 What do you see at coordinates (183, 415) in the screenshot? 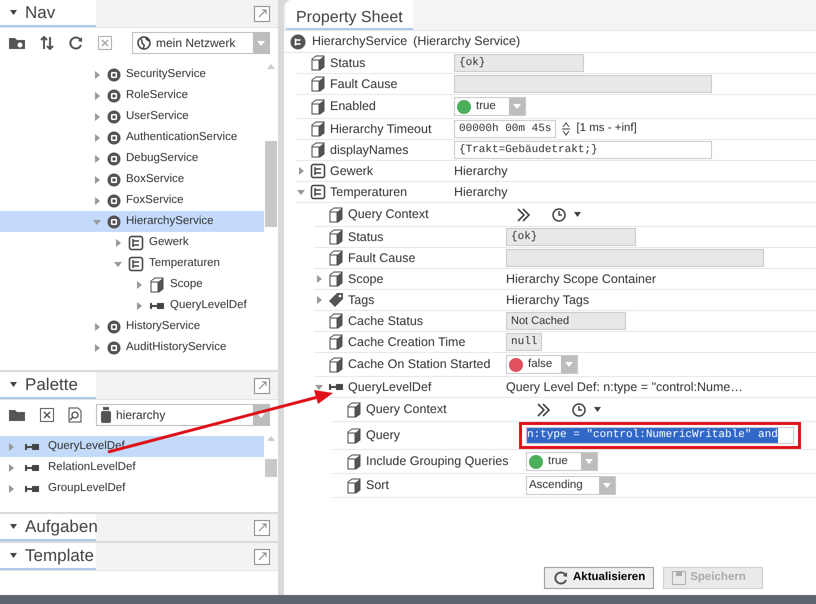
I see `module-dropdown: hierarchy` at bounding box center [183, 415].